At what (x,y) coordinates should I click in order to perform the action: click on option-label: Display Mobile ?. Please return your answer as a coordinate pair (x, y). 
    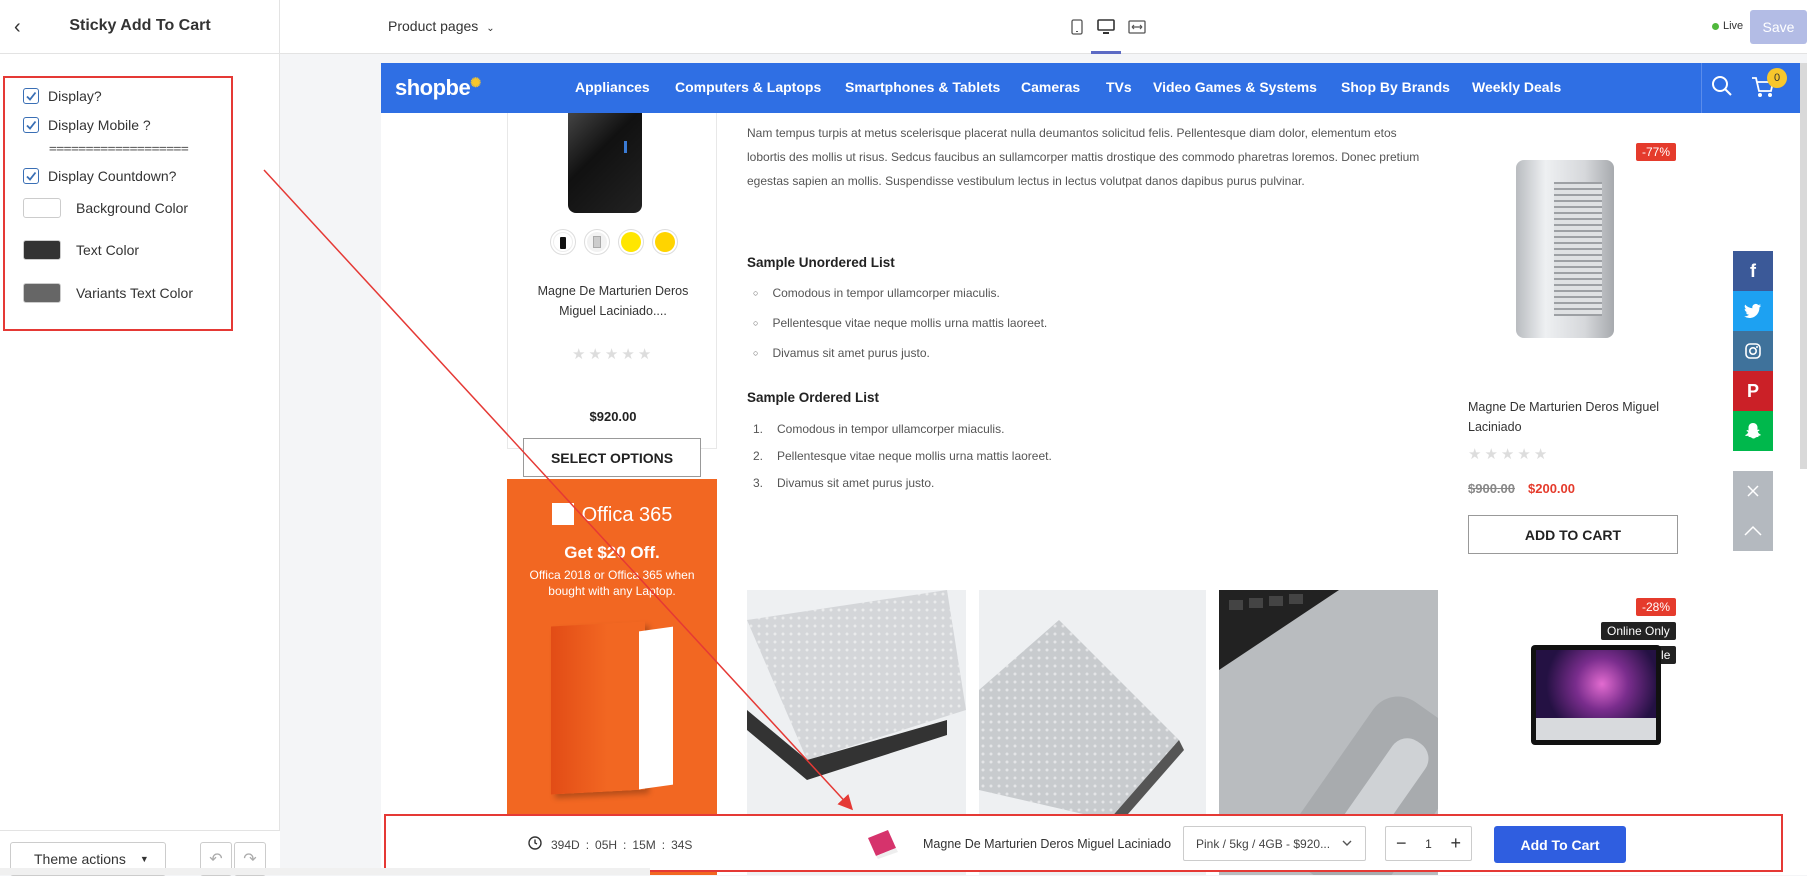
    Looking at the image, I should click on (99, 125).